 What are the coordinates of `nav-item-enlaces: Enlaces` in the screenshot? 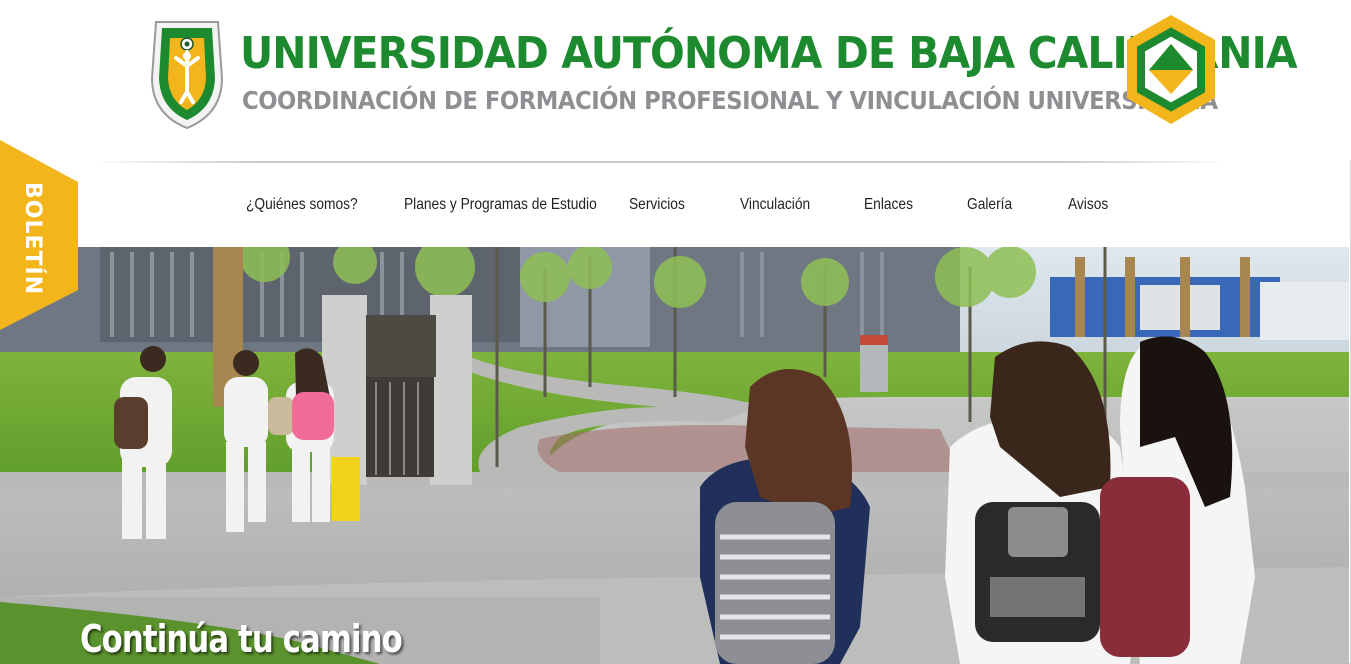 It's located at (888, 205).